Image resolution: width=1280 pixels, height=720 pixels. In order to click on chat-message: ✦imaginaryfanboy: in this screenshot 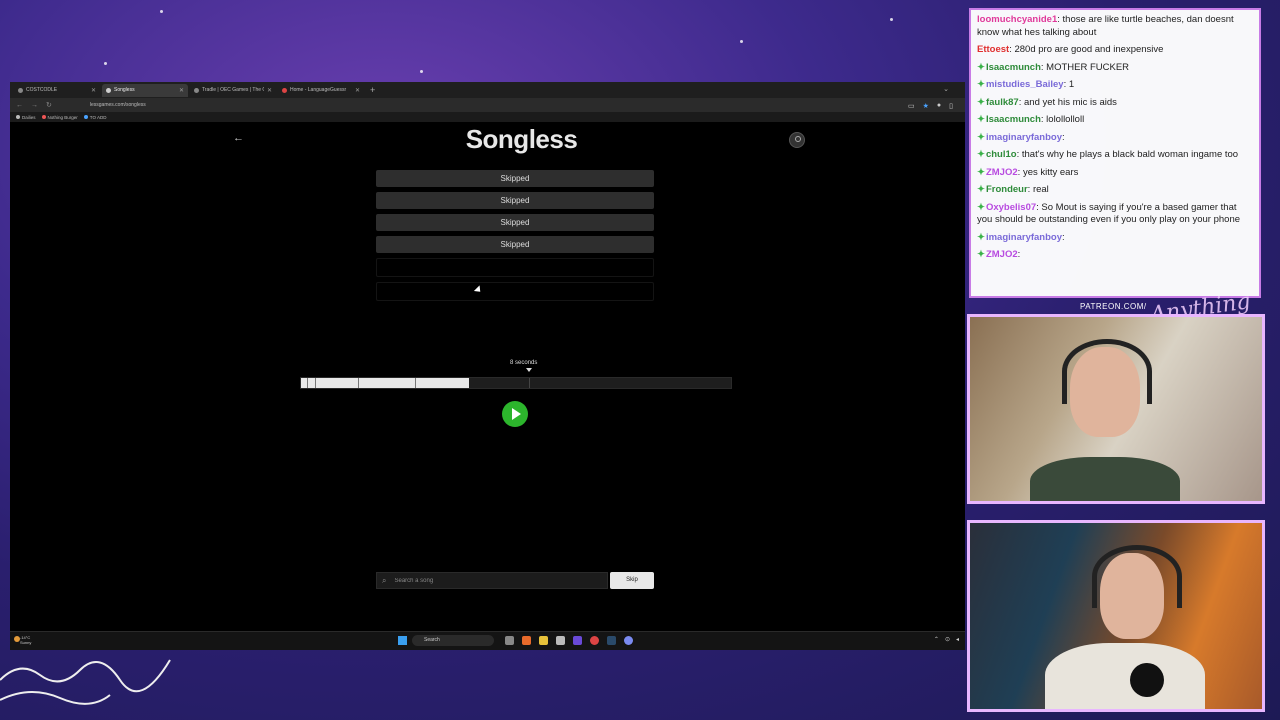, I will do `click(1115, 238)`.